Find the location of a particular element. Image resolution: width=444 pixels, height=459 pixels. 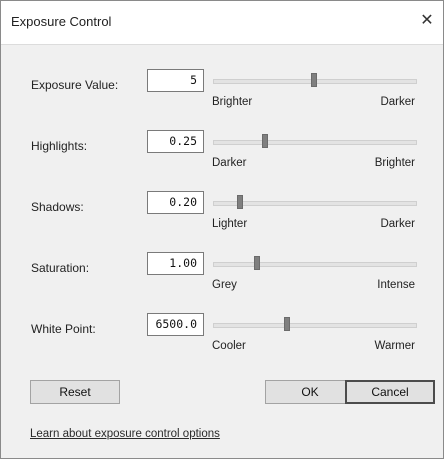

ok-button: OK is located at coordinates (310, 392).